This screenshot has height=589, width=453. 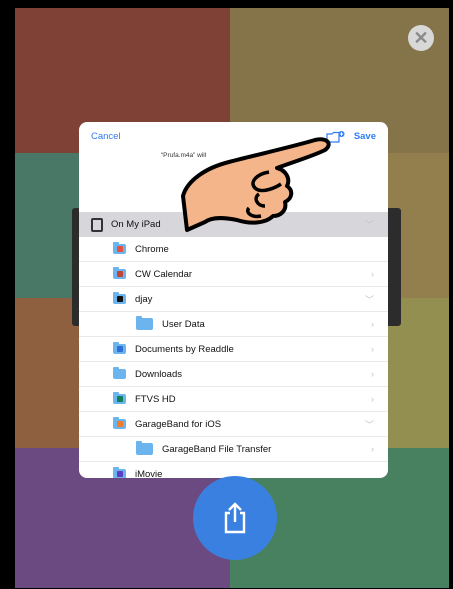 I want to click on share-icon, so click(x=235, y=518).